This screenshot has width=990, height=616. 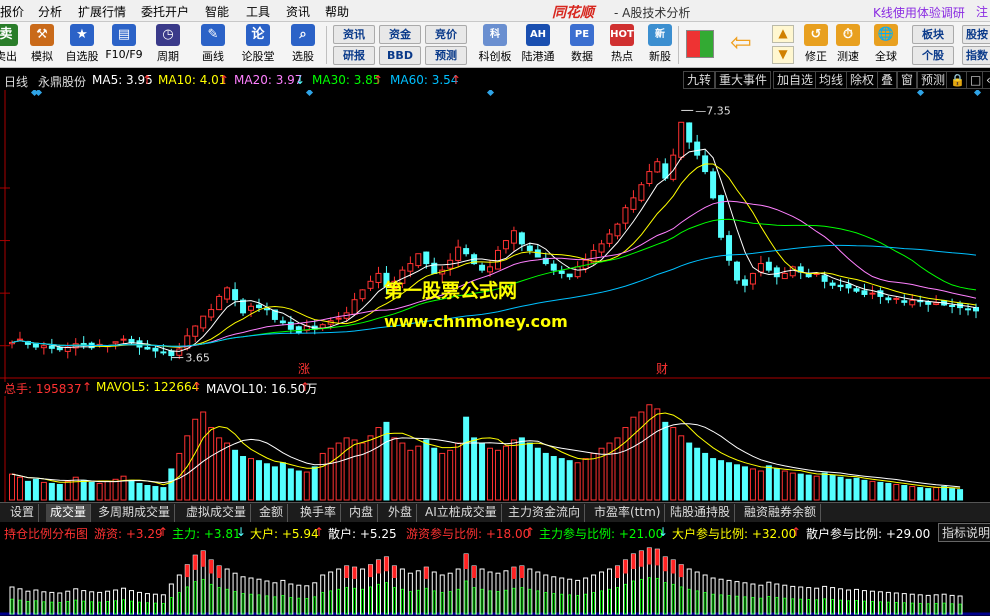 What do you see at coordinates (986, 80) in the screenshot?
I see `chart-tab-10: ‹` at bounding box center [986, 80].